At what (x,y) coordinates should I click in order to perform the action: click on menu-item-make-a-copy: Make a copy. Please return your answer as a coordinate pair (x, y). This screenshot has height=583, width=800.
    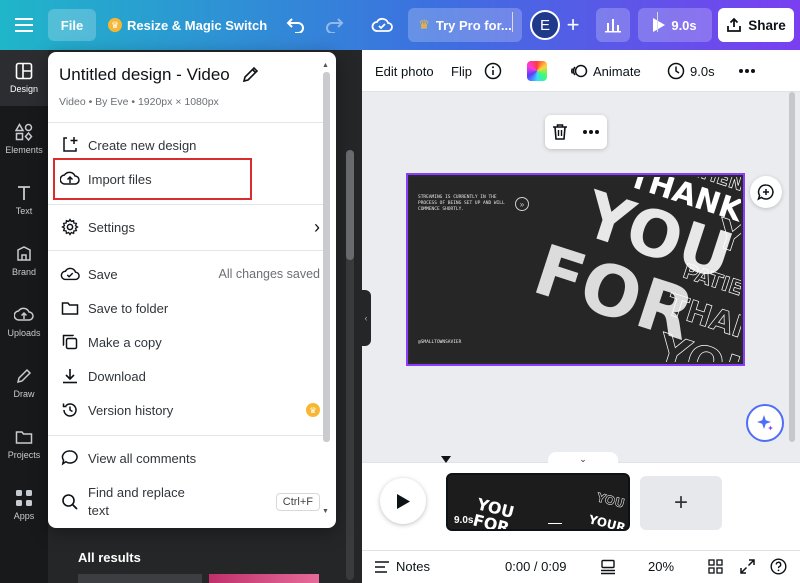
    Looking at the image, I should click on (188, 342).